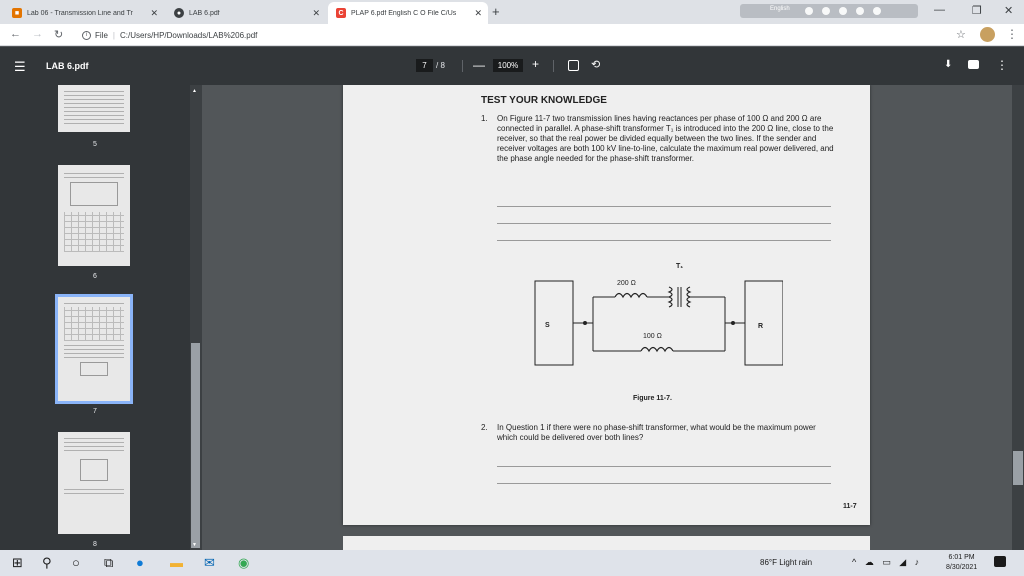  I want to click on clock-date: 8/30/2021, so click(962, 567).